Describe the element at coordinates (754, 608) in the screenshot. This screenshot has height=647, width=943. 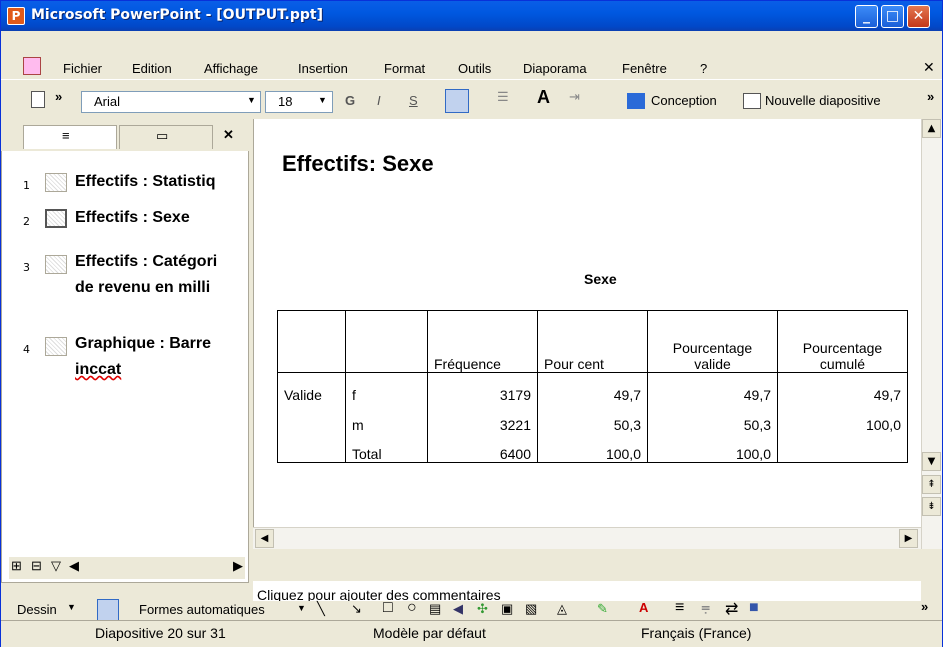
I see `shadow-style-icon: ■` at that location.